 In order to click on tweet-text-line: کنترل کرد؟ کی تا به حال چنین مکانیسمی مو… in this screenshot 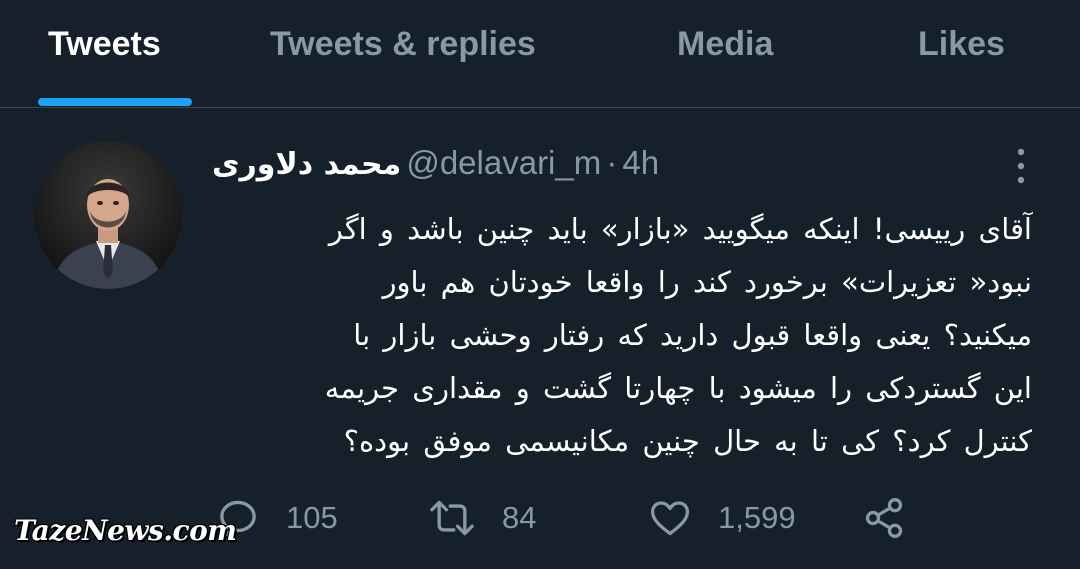, I will do `click(687, 441)`.